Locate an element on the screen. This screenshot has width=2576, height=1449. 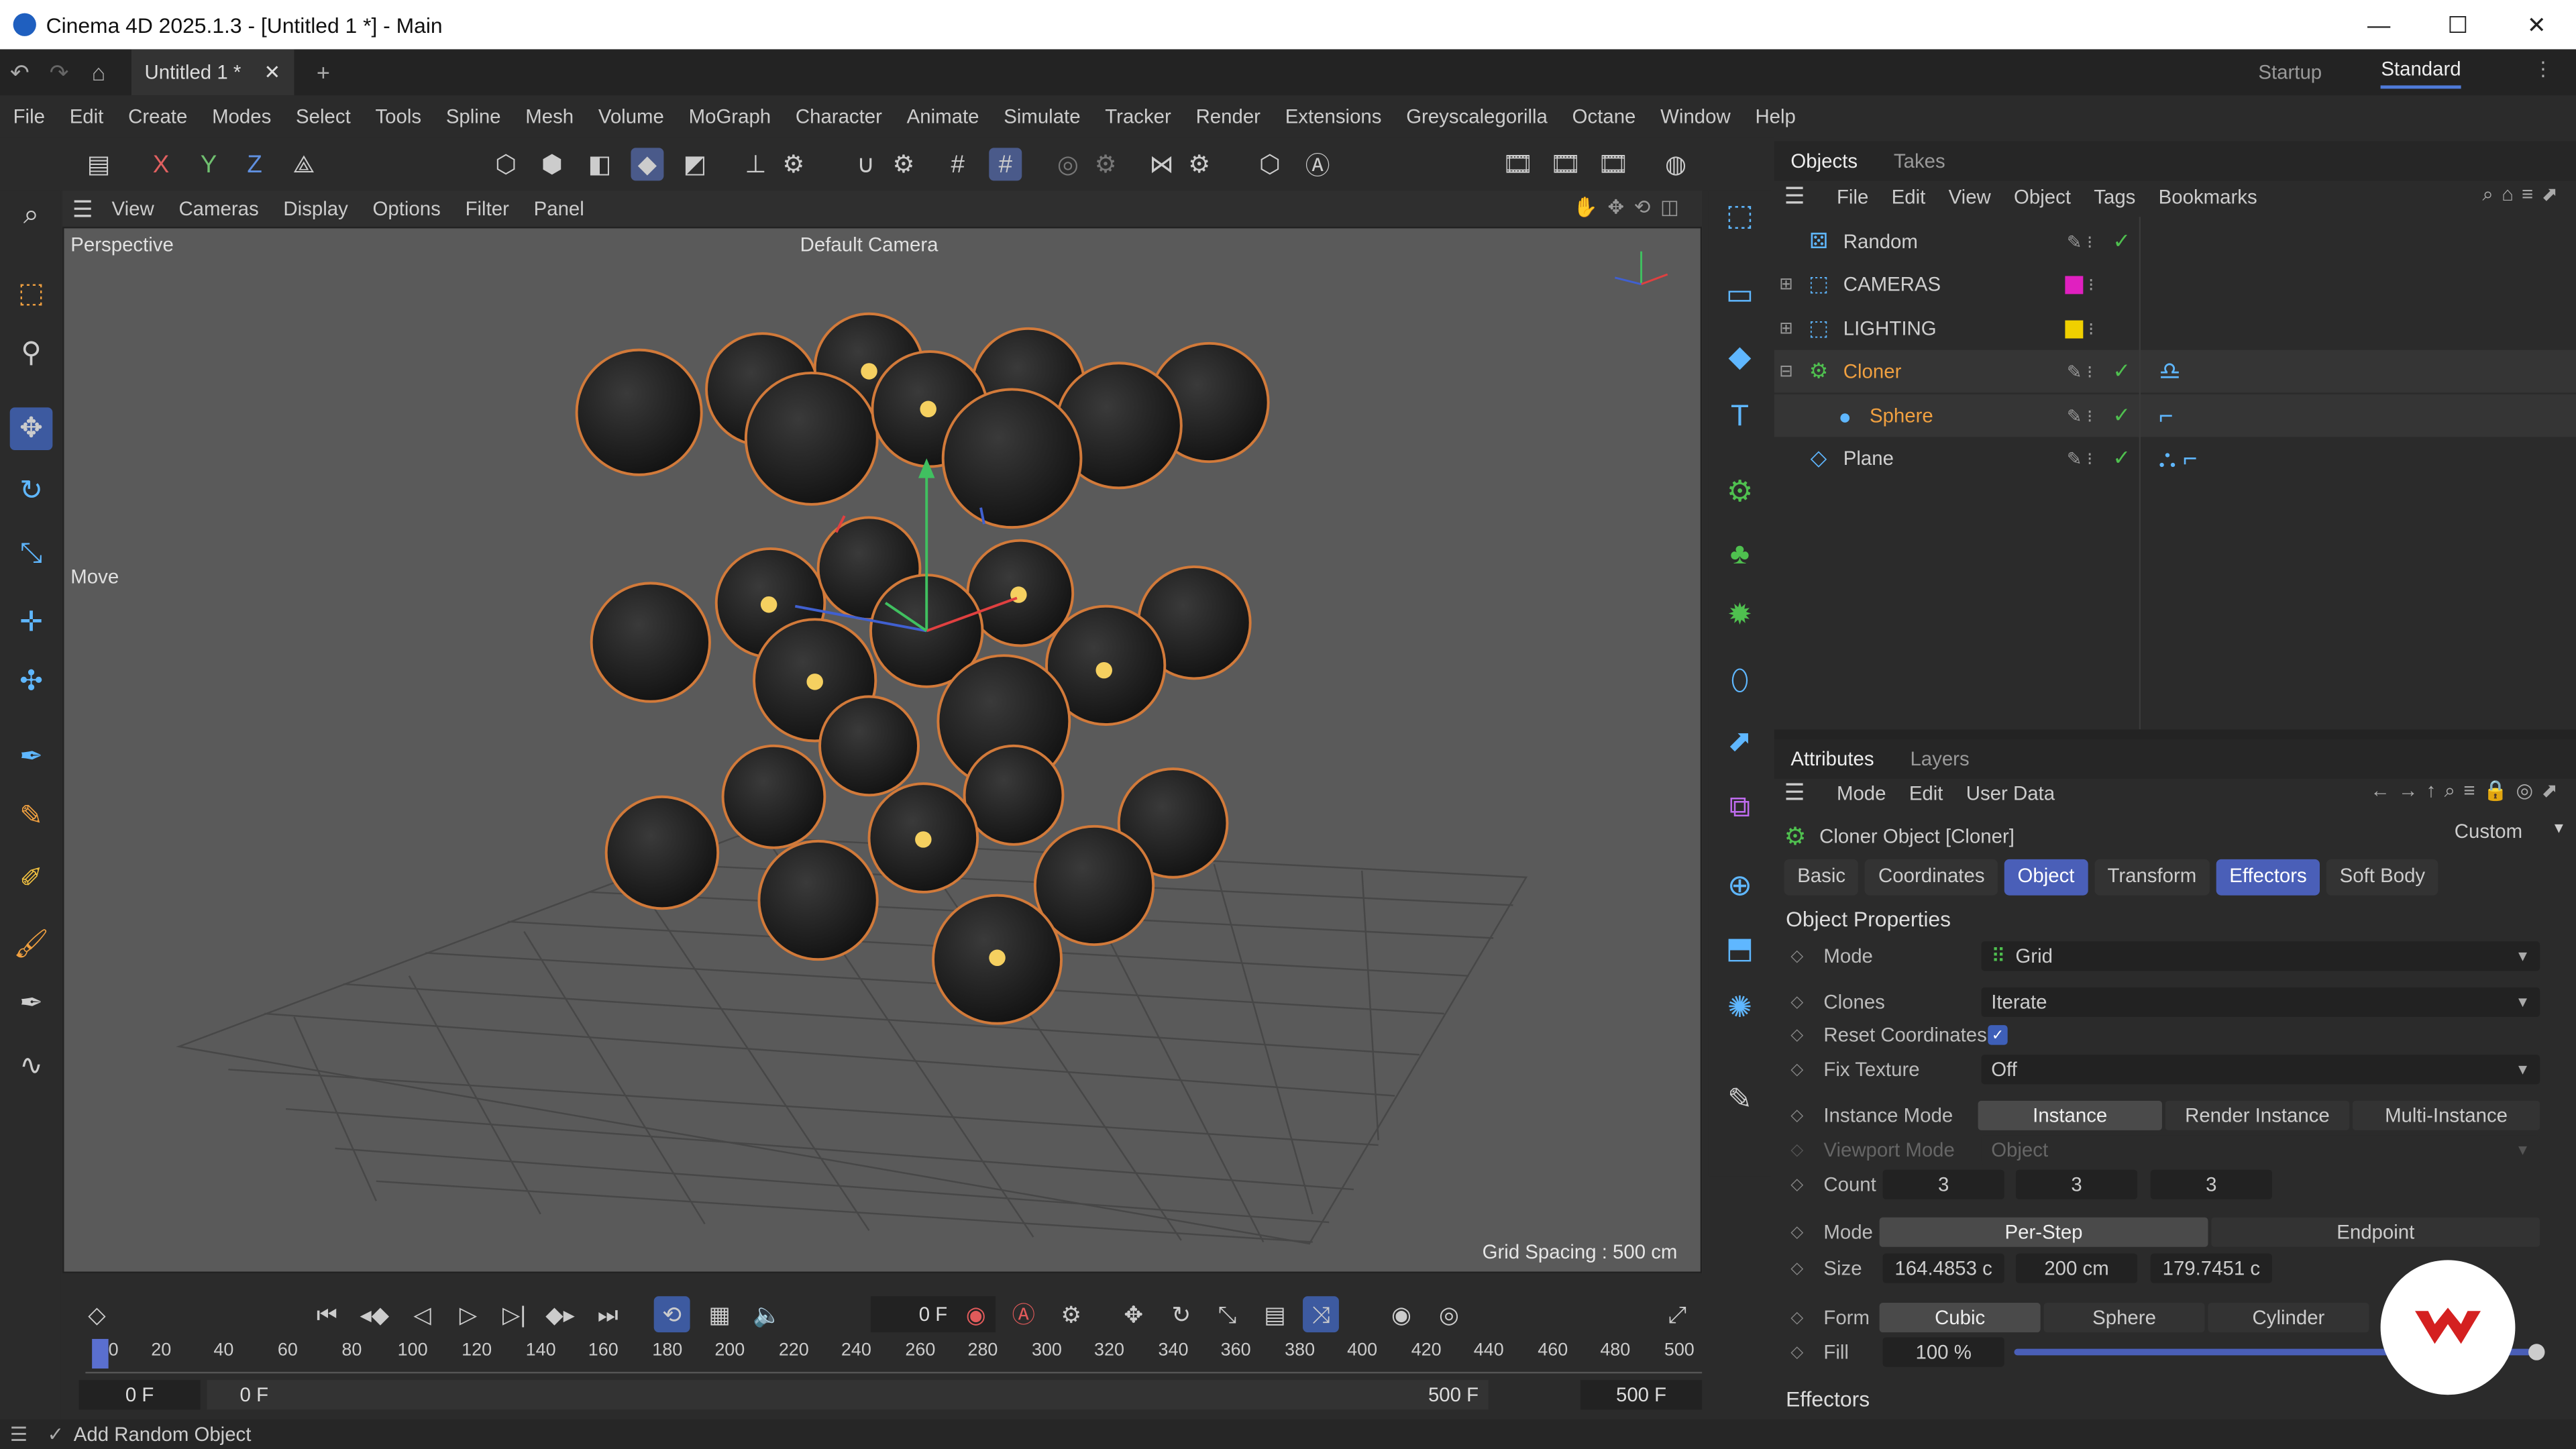
viewport-menu-filter: Filter is located at coordinates (487, 208).